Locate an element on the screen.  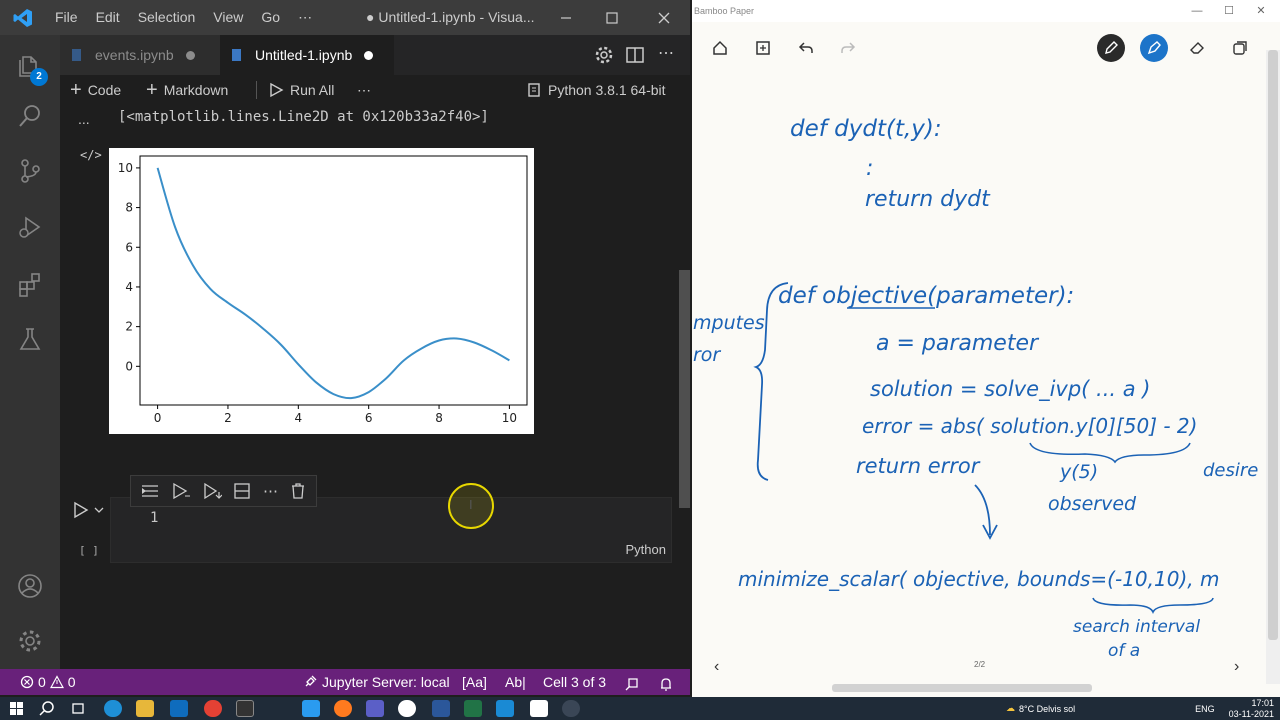
home-icon is located at coordinates (720, 48).